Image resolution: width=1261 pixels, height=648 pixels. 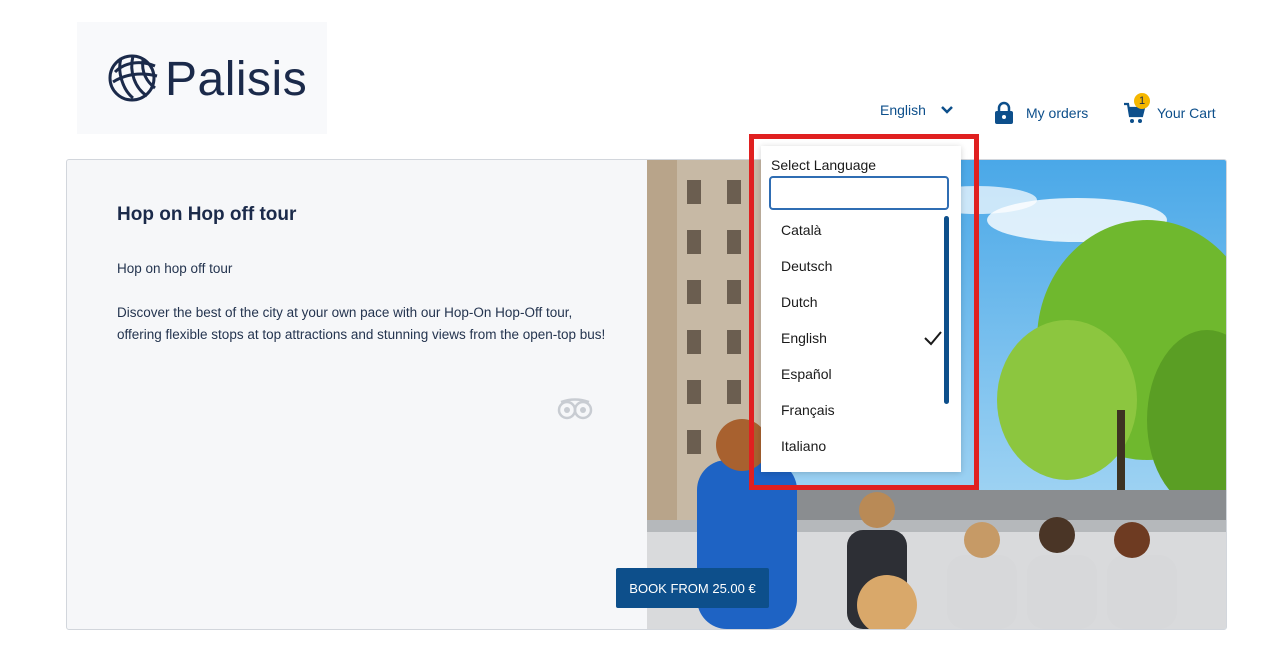 I want to click on language-option-italiano: Italiano, so click(x=861, y=446).